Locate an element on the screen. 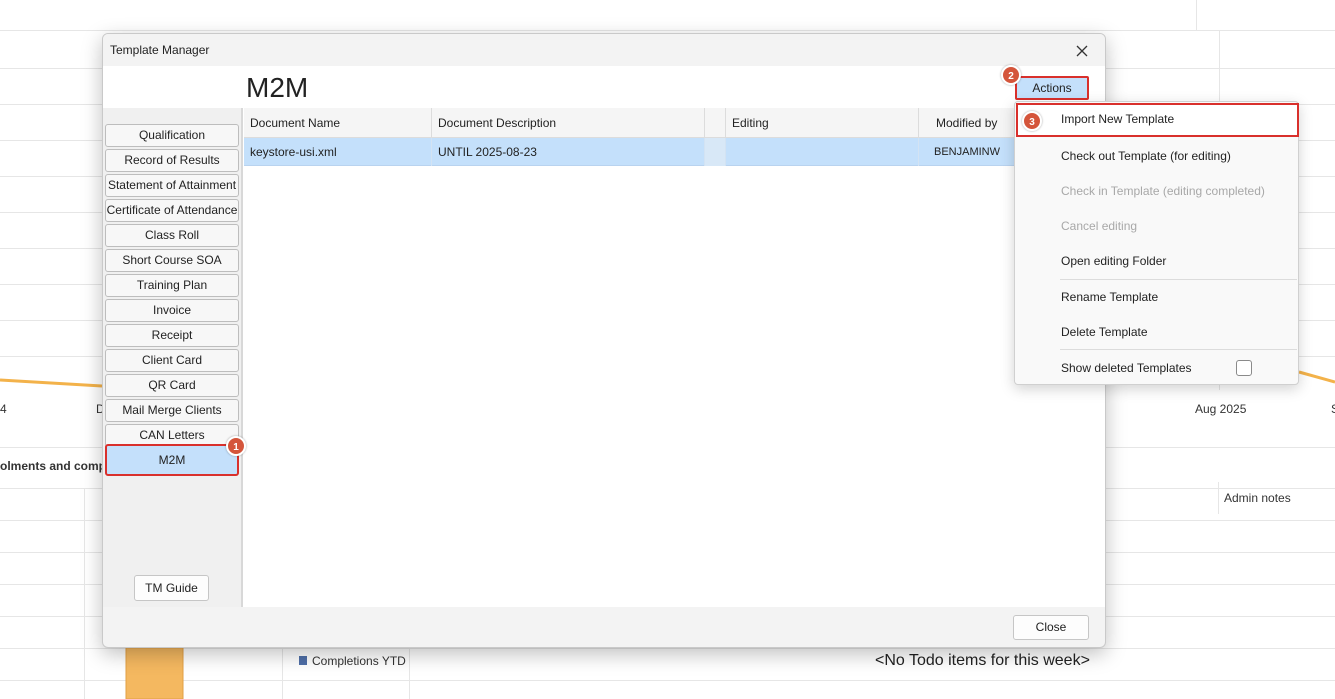 The height and width of the screenshot is (699, 1335). column-editing: Editing is located at coordinates (822, 123).